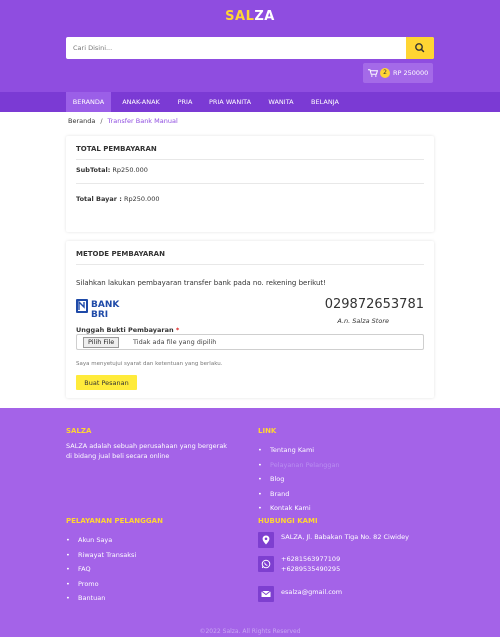  Describe the element at coordinates (175, 342) in the screenshot. I see `file-status: Tidak ada file yang dipilih` at that location.